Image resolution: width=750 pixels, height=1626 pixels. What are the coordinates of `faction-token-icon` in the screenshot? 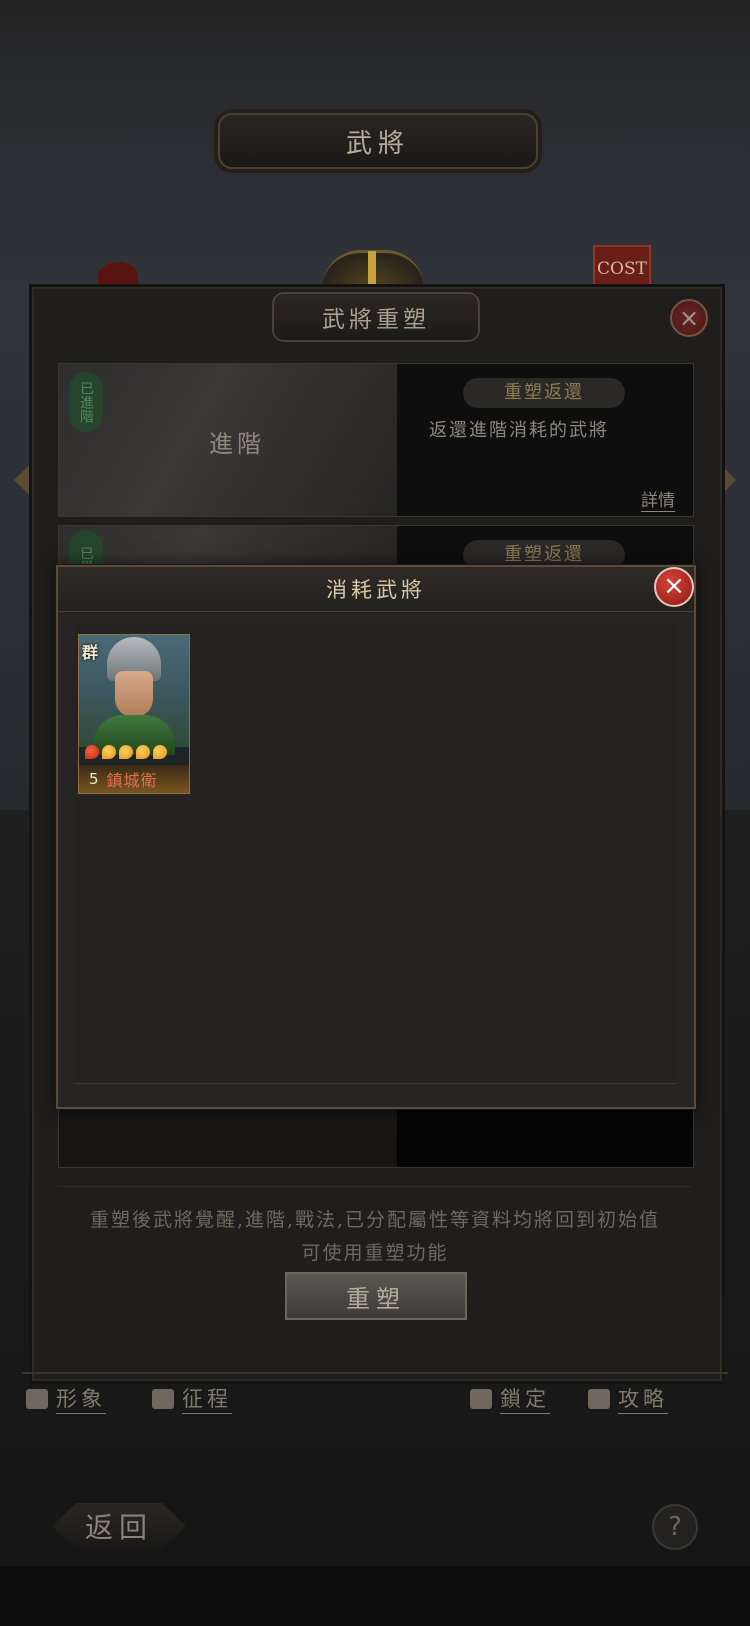 It's located at (118, 276).